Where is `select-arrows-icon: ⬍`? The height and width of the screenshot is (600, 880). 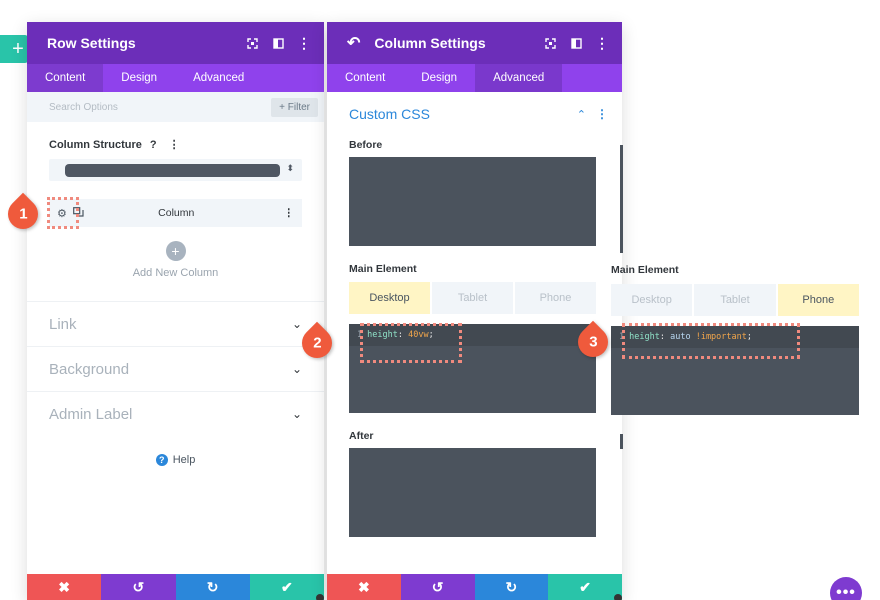
select-arrows-icon: ⬍ is located at coordinates (290, 168).